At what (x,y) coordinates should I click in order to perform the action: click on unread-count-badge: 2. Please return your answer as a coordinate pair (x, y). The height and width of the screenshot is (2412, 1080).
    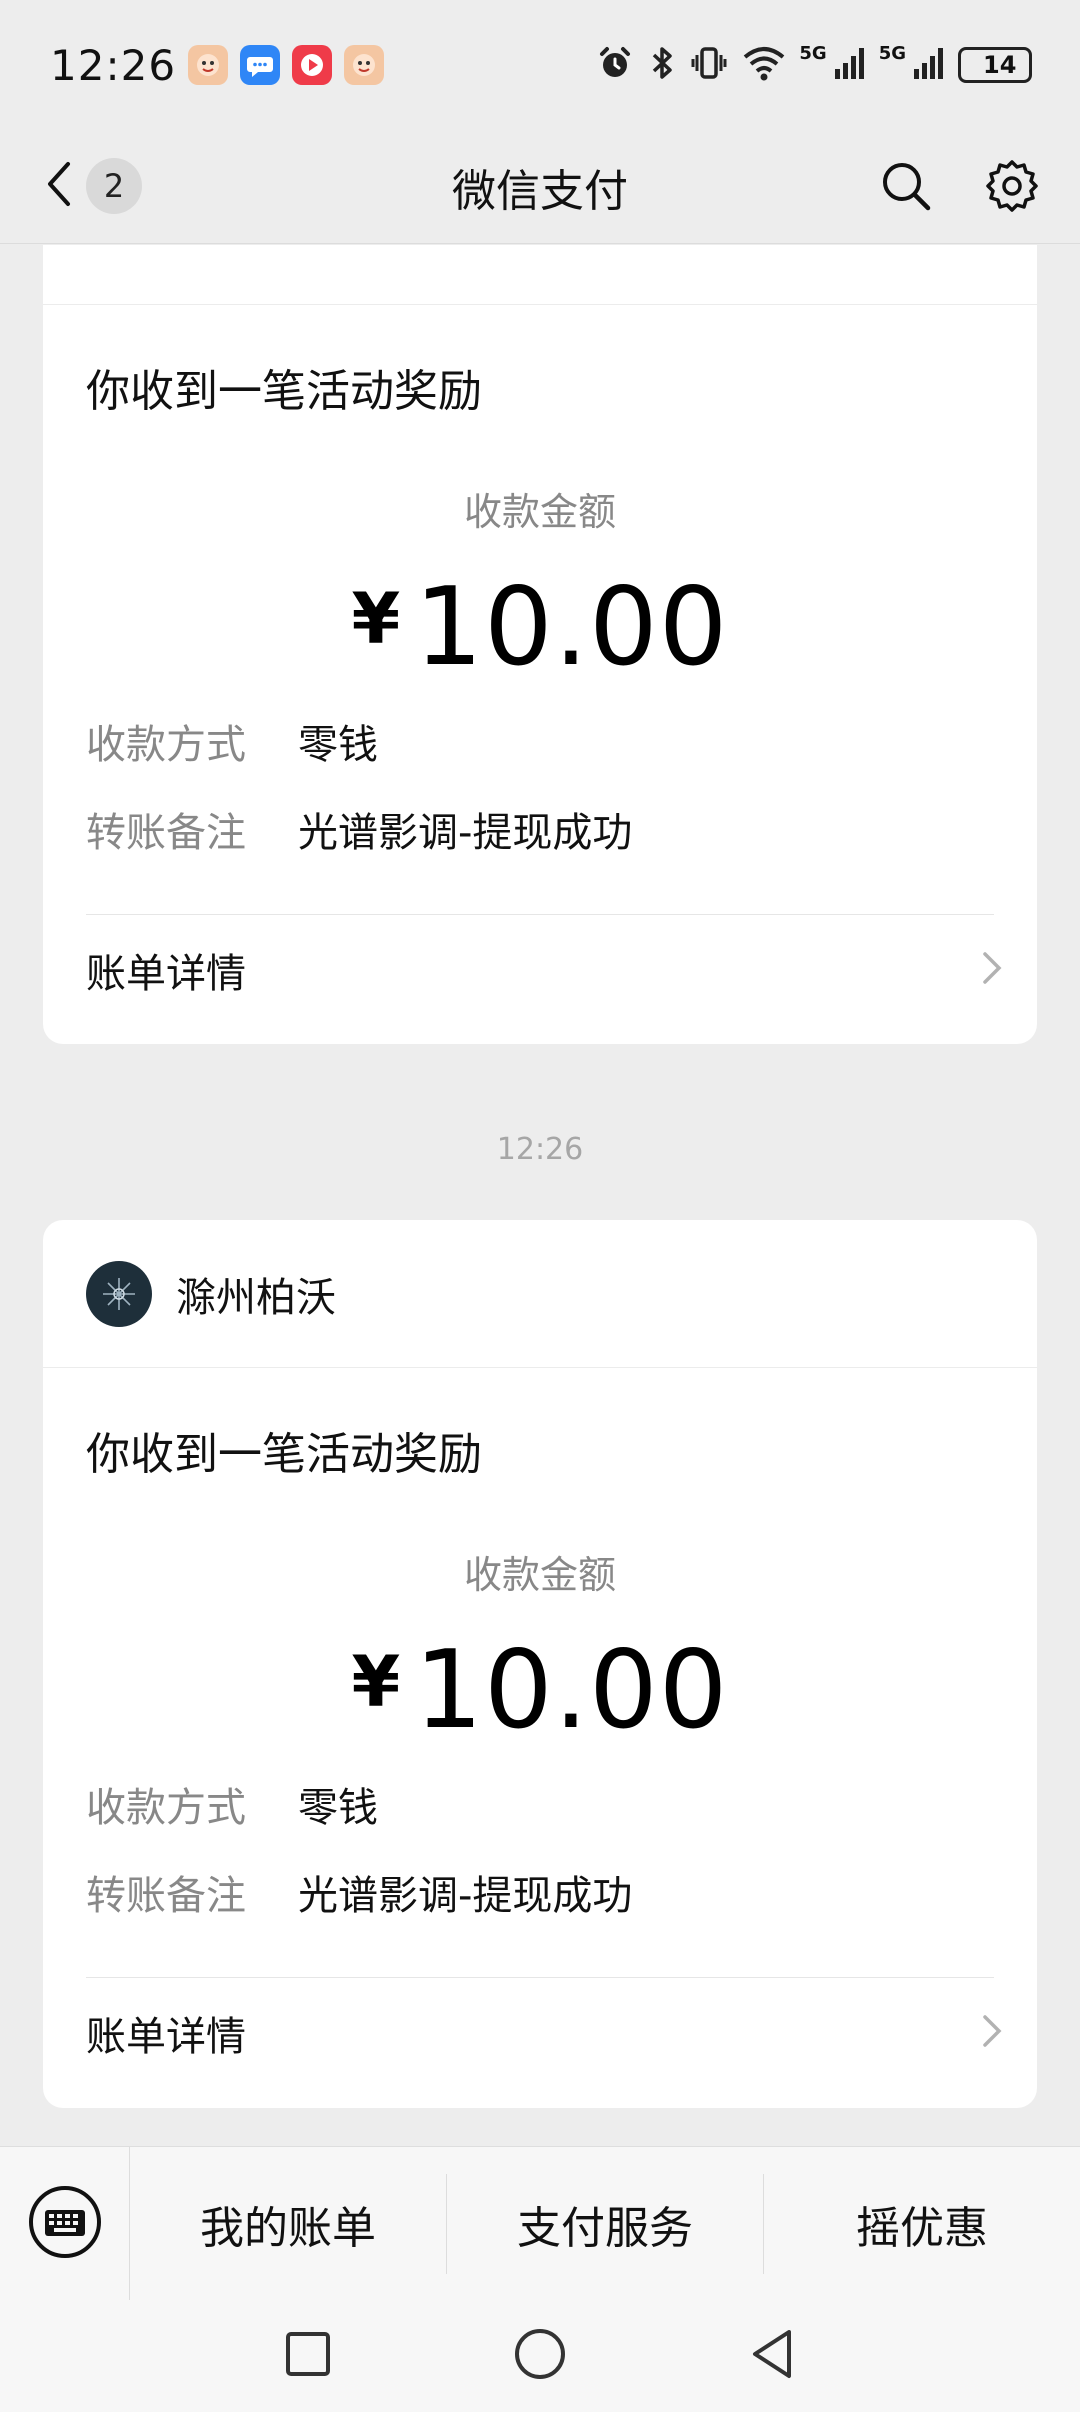
    Looking at the image, I should click on (114, 186).